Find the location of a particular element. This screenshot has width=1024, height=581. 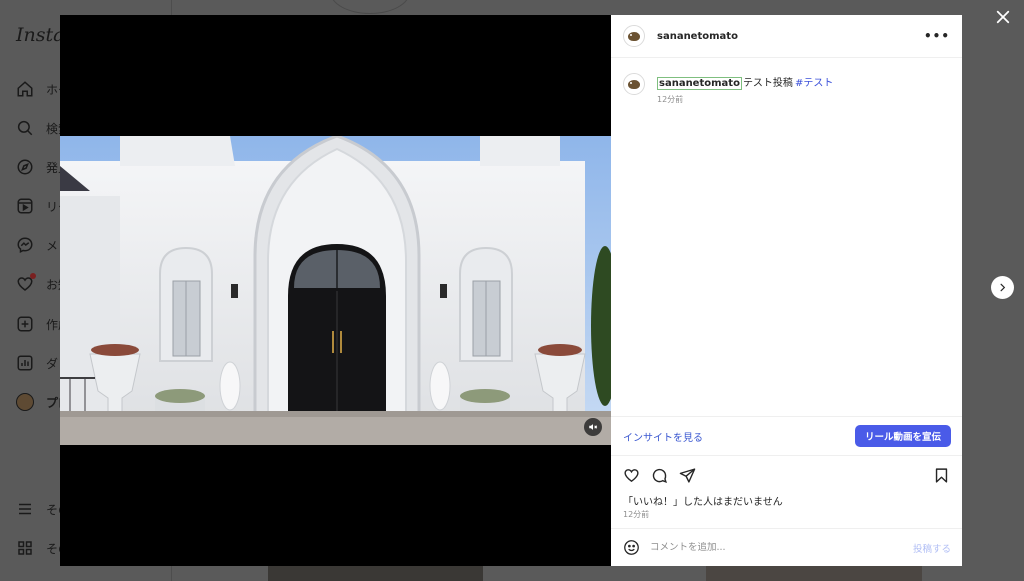

likes-summary: 「いいね！」した人はまだいません is located at coordinates (703, 502).